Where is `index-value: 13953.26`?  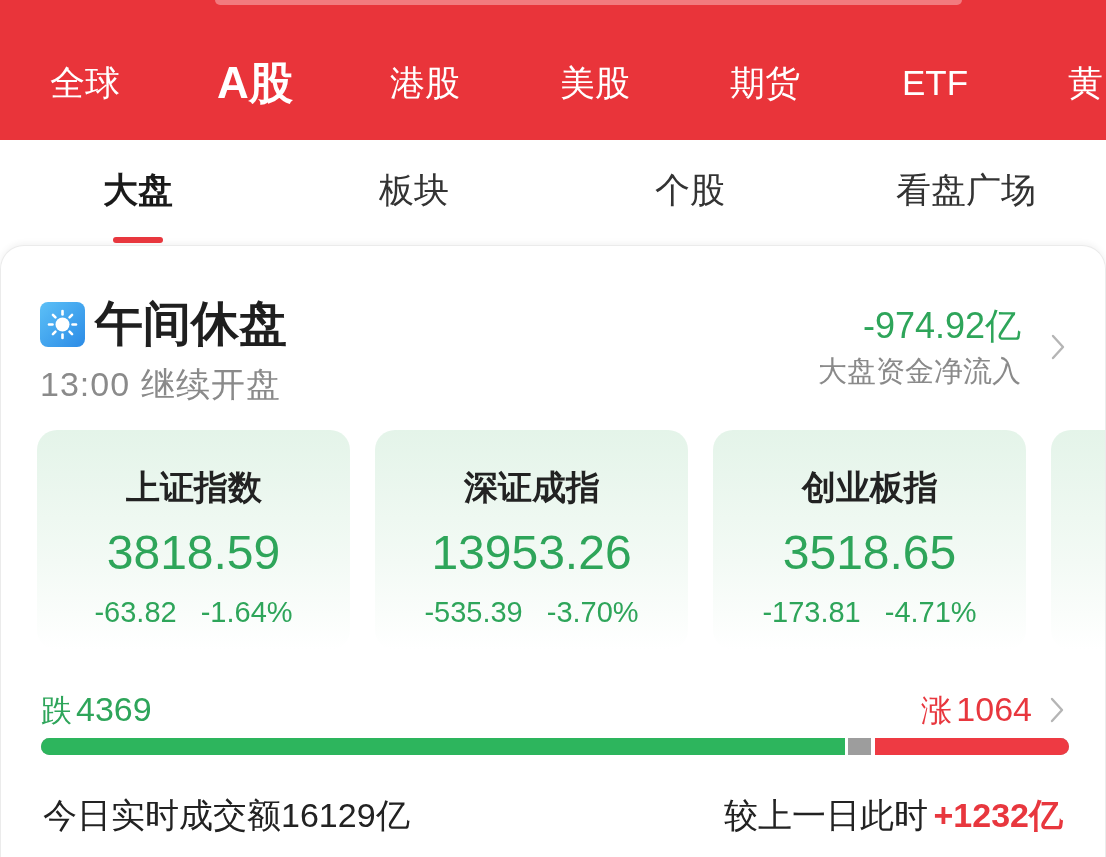 index-value: 13953.26 is located at coordinates (531, 553).